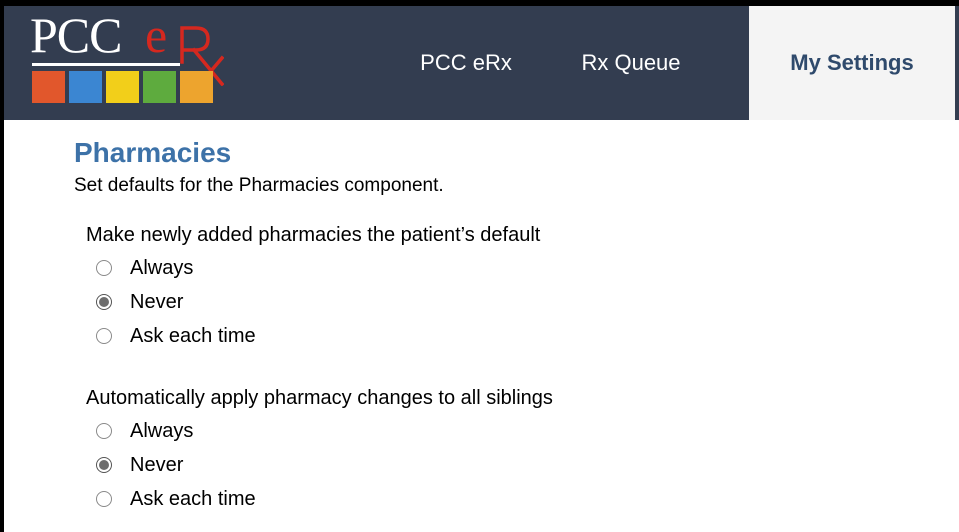 The width and height of the screenshot is (959, 532). What do you see at coordinates (159, 87) in the screenshot?
I see `logo-square-green` at bounding box center [159, 87].